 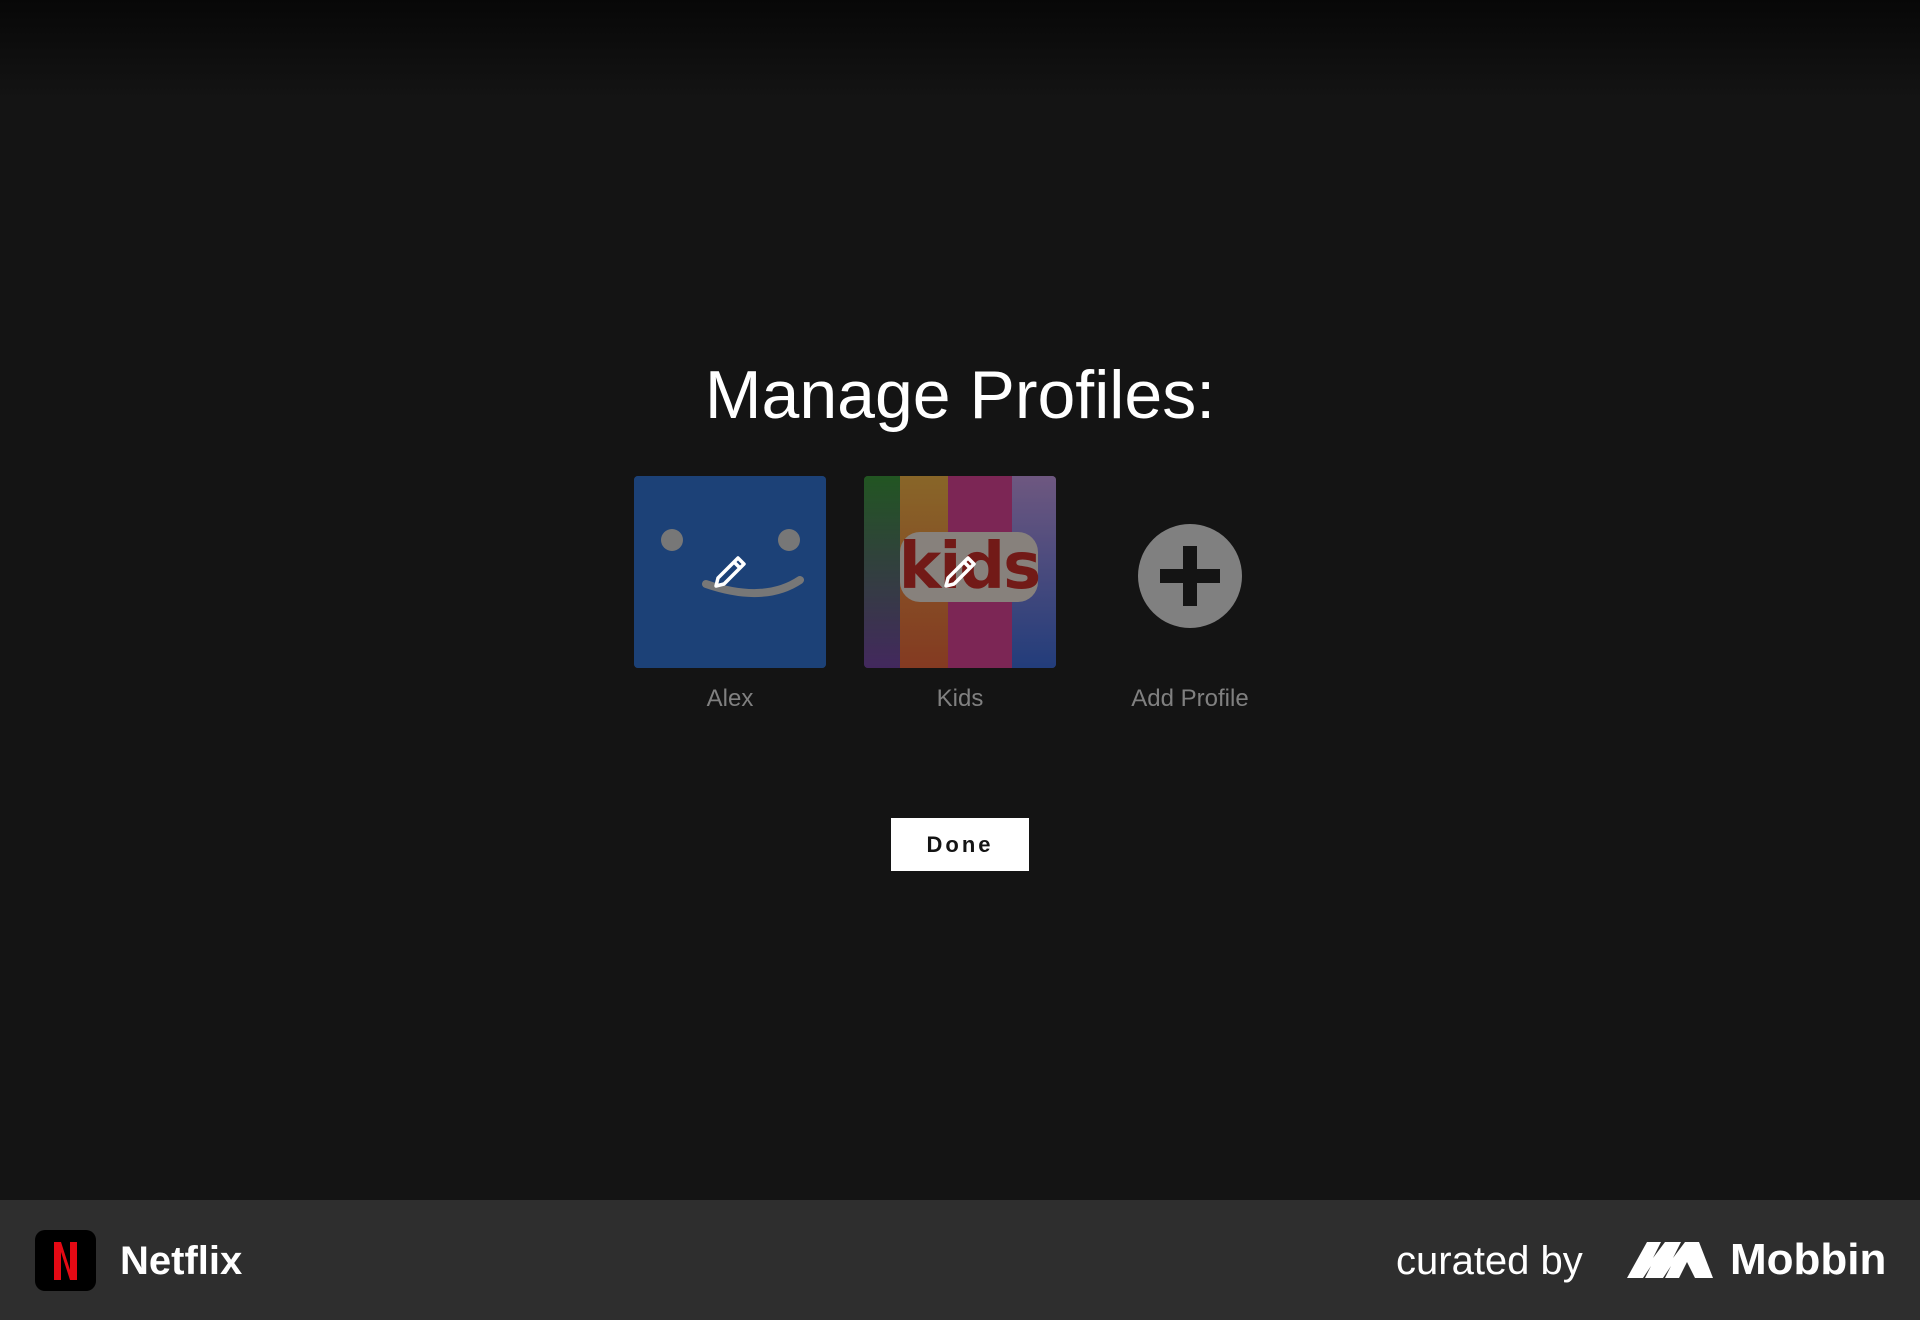 I want to click on mobbin-brand: Mobbin, so click(x=1808, y=1259).